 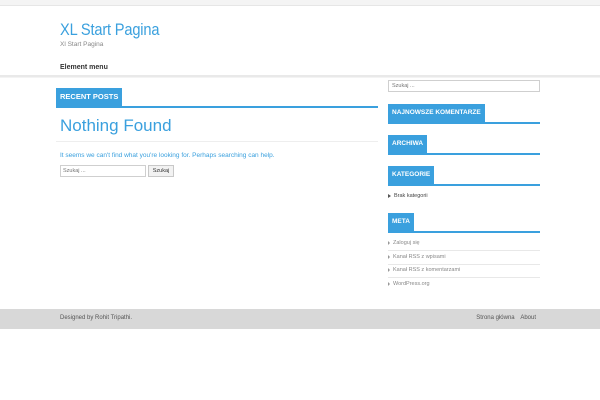 I want to click on search-button: Szukaj, so click(x=161, y=171).